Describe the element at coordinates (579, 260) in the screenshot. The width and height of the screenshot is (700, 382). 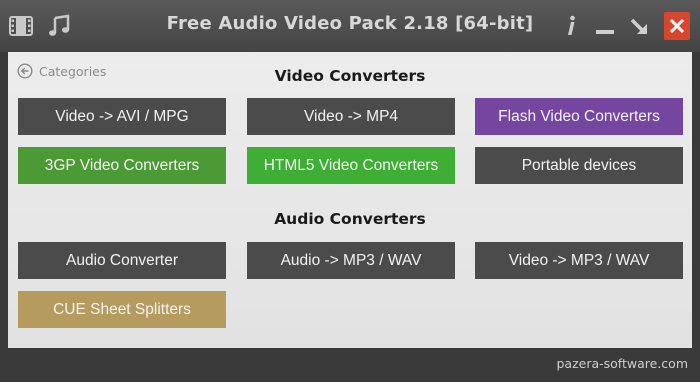
I see `video-to-mp3-wav-button: Video -> MP3 / WAV` at that location.